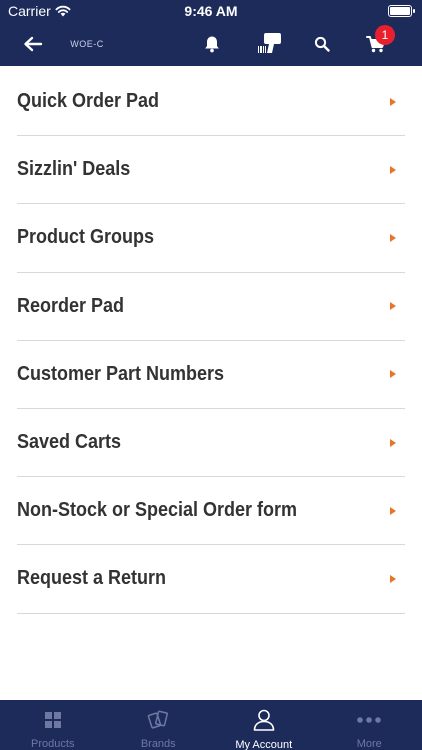 Image resolution: width=422 pixels, height=750 pixels. I want to click on tab-more: More, so click(369, 725).